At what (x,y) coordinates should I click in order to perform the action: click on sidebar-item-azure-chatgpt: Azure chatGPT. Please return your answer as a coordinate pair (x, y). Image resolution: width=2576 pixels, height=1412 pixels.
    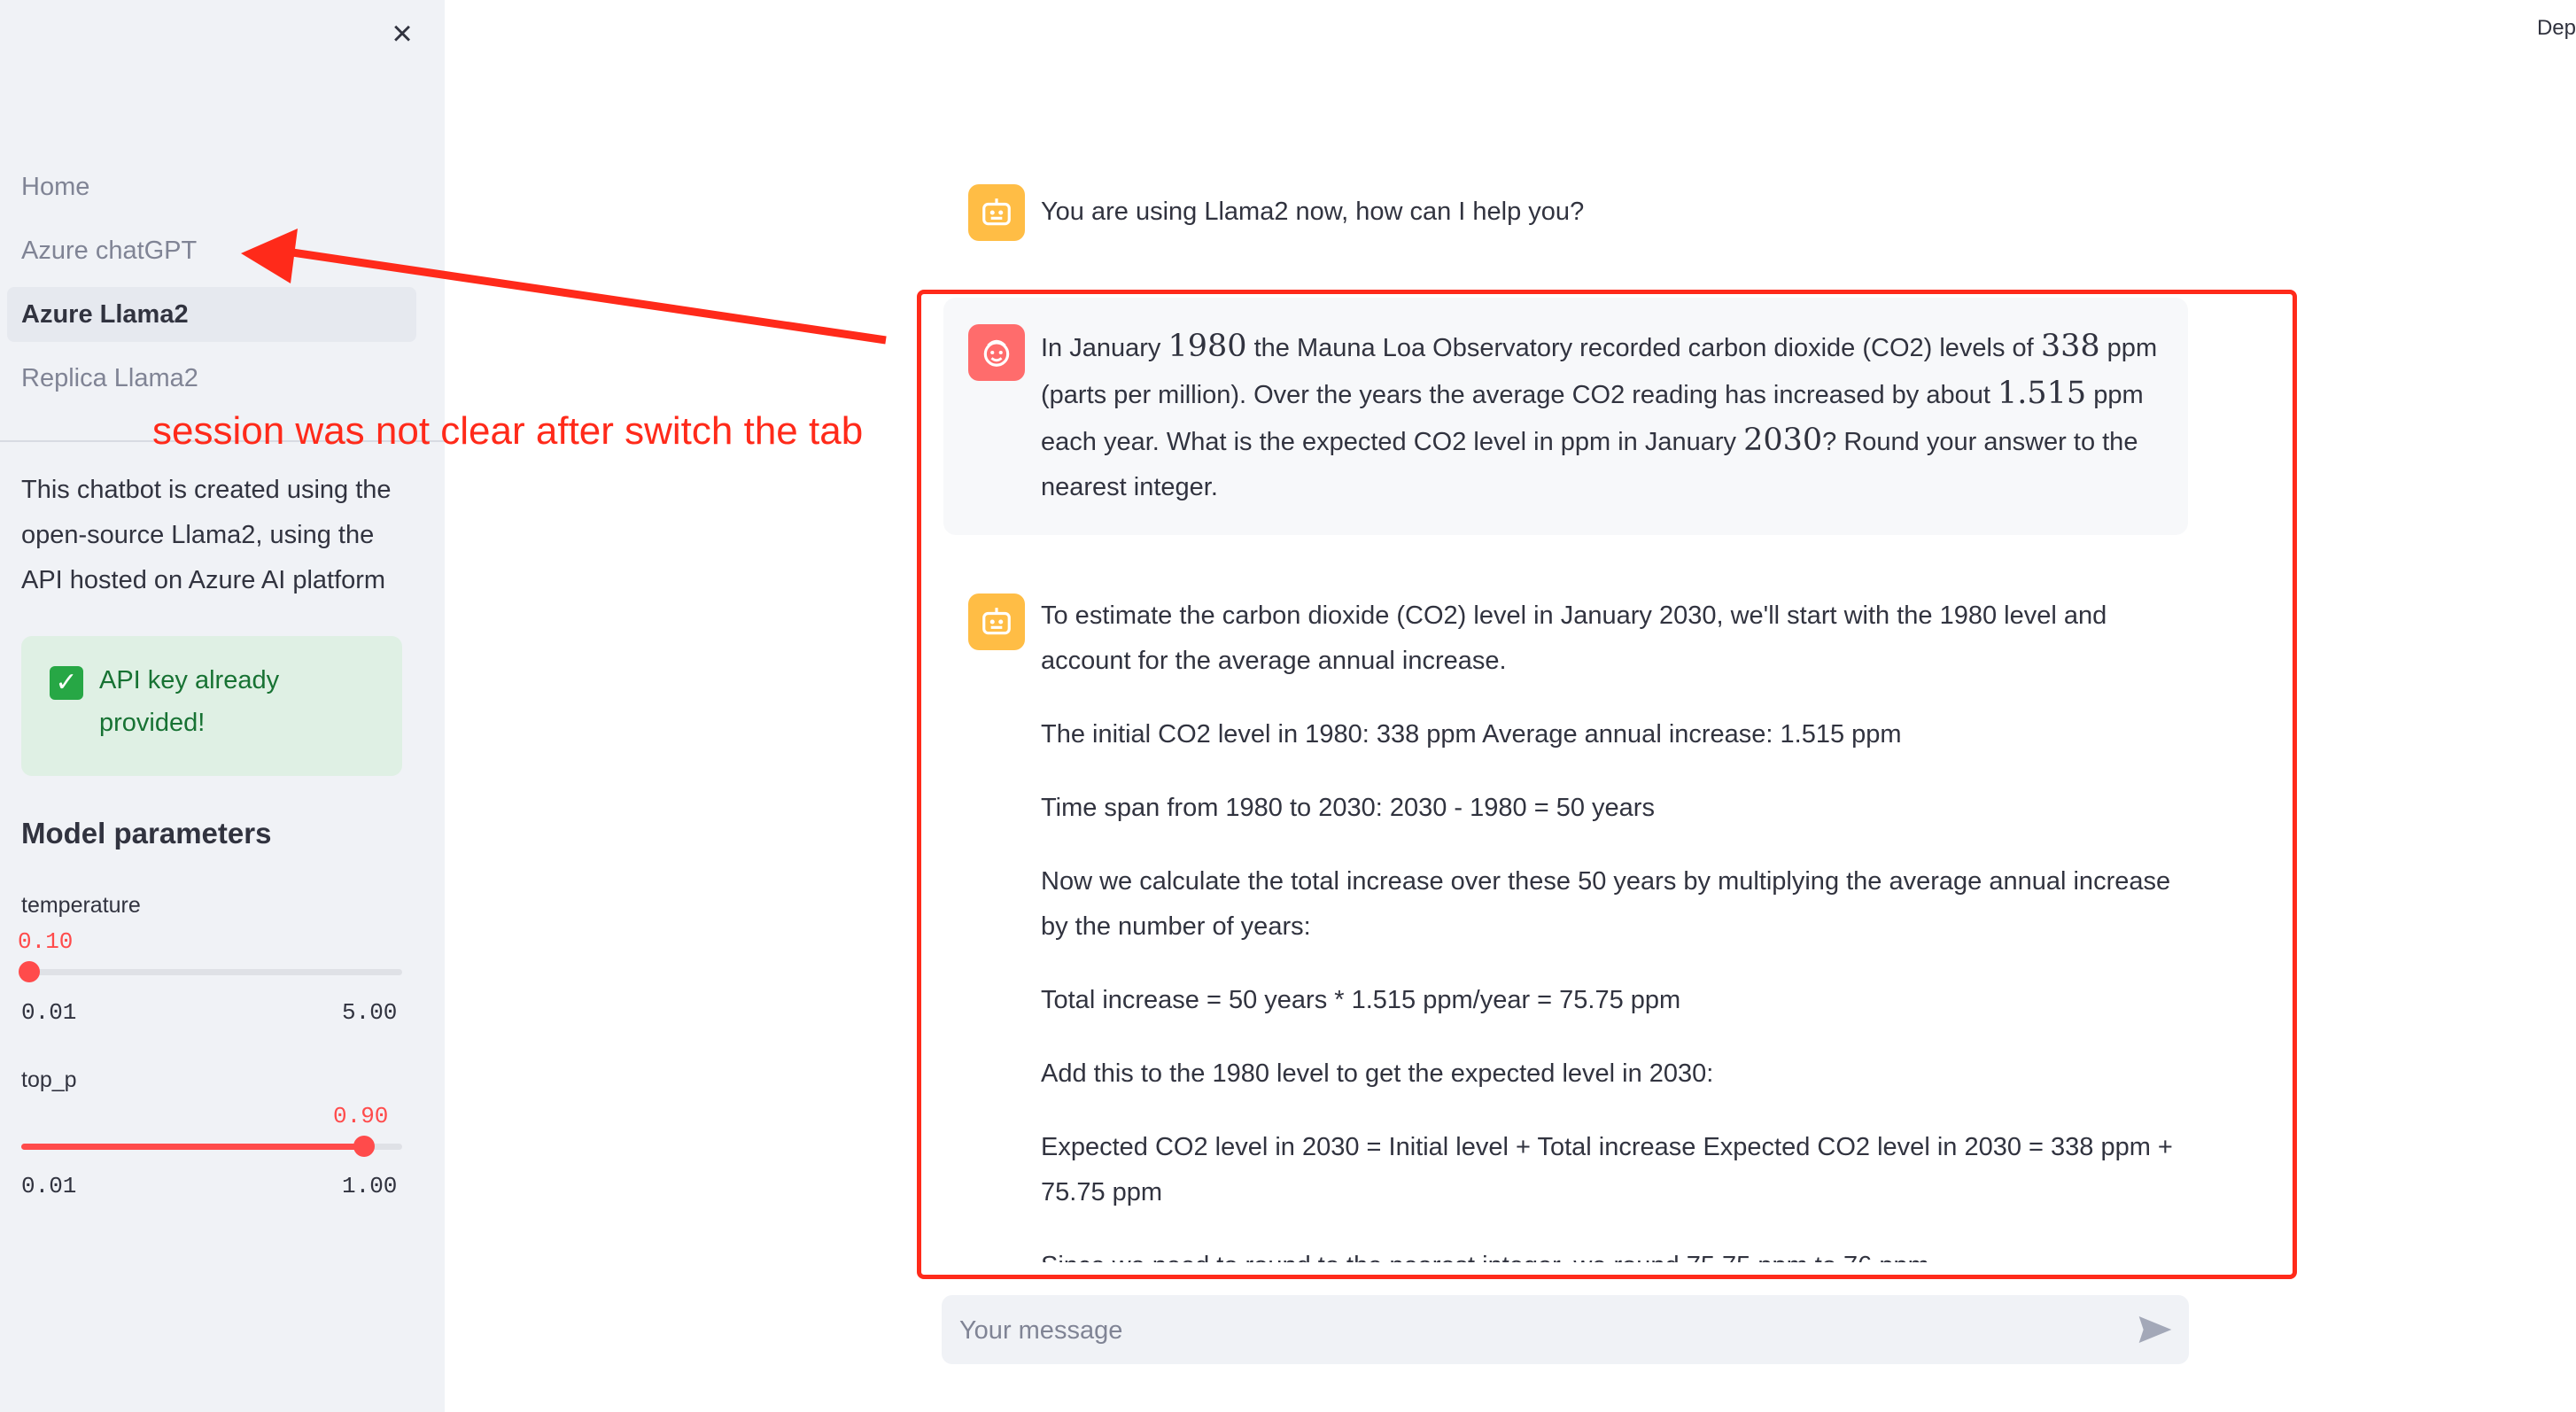
    Looking at the image, I should click on (211, 250).